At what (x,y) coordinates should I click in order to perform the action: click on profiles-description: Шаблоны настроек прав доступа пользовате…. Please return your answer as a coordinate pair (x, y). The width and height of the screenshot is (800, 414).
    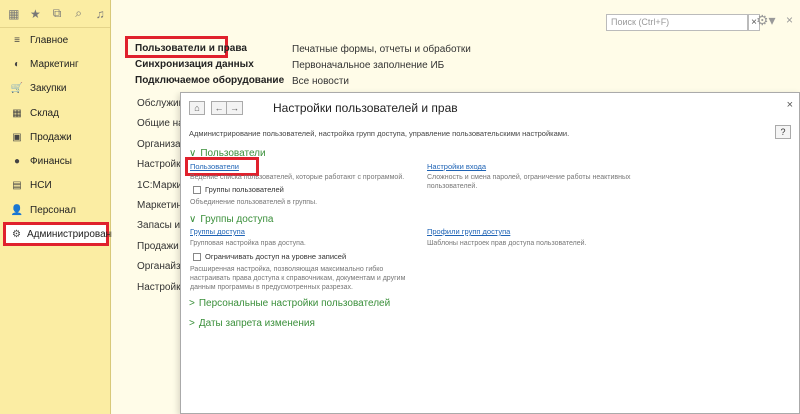
    Looking at the image, I should click on (507, 243).